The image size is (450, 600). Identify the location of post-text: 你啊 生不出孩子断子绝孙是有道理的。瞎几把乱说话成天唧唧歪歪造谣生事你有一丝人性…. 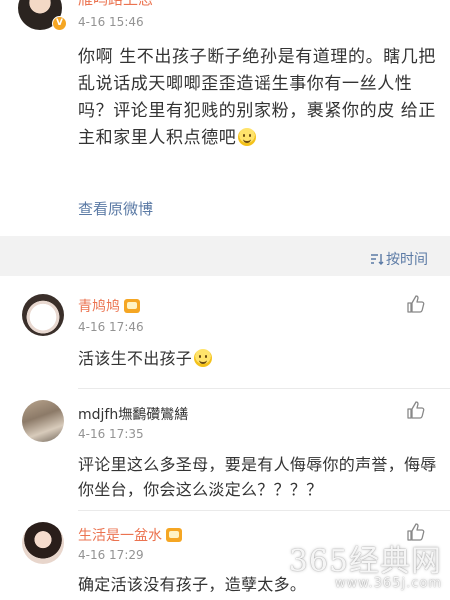
(257, 97).